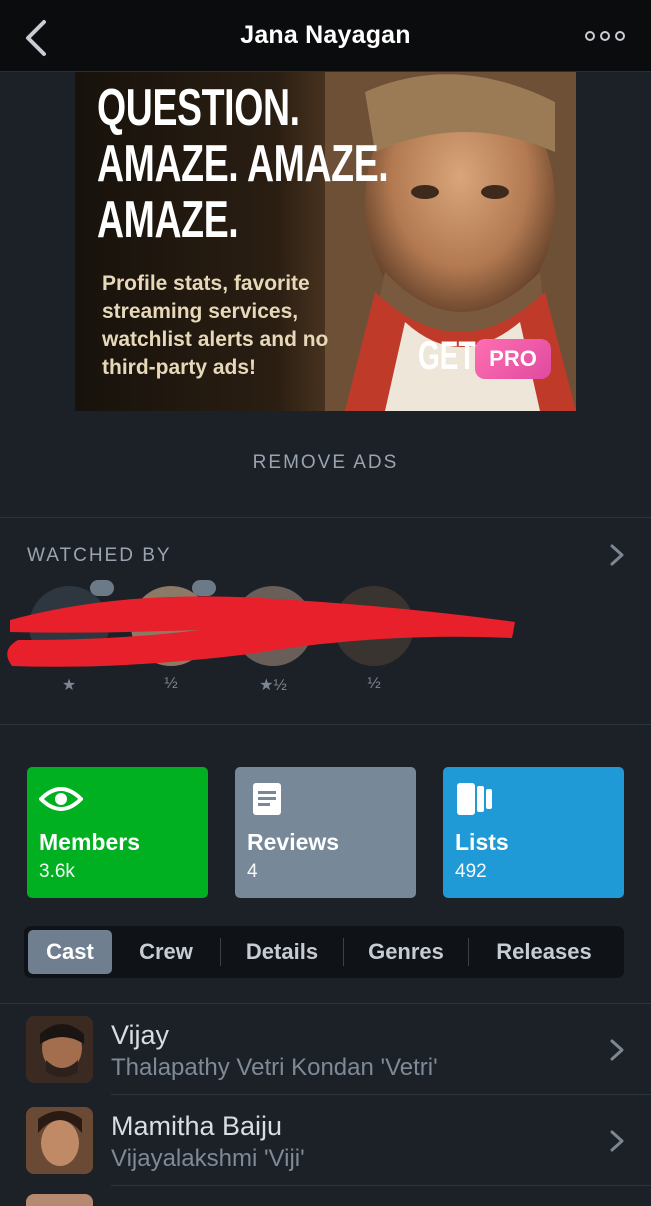  I want to click on reviews-label: Reviews, so click(293, 842).